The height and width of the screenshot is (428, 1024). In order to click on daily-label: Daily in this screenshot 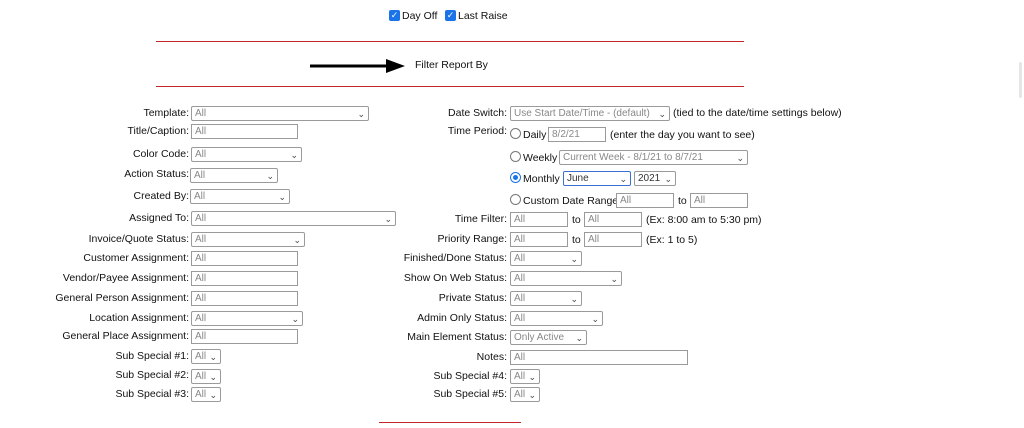, I will do `click(535, 135)`.